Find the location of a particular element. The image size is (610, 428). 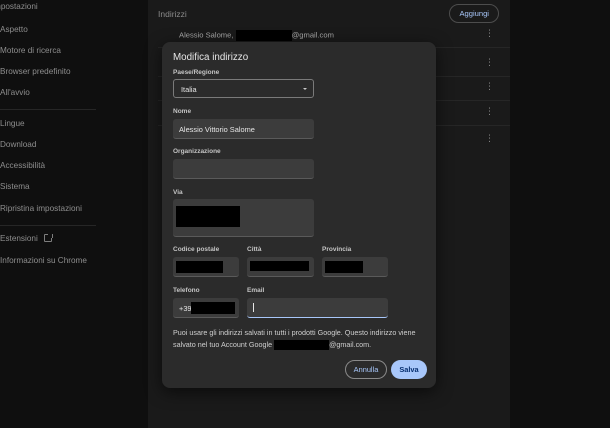

text-cursor is located at coordinates (253, 307).